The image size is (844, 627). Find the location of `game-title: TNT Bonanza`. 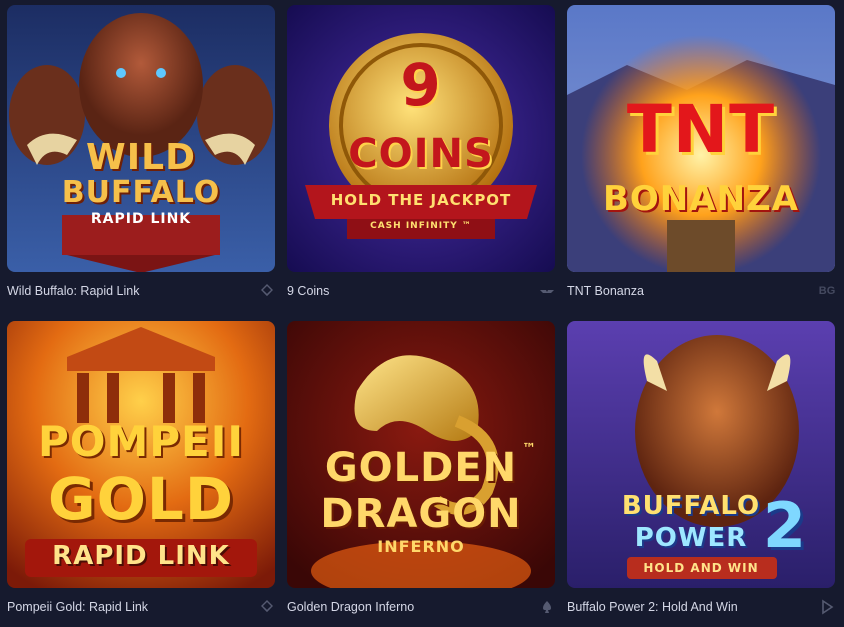

game-title: TNT Bonanza is located at coordinates (605, 291).